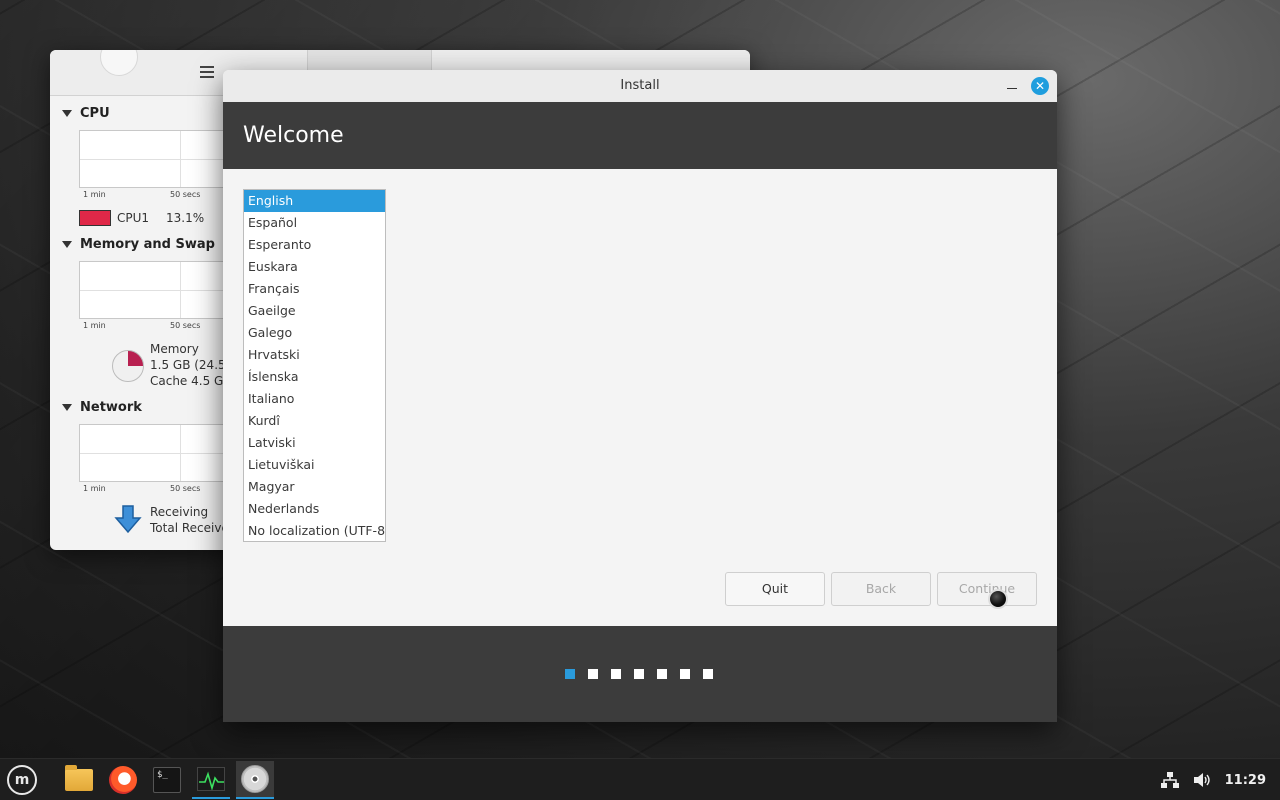 This screenshot has width=1280, height=800. Describe the element at coordinates (1012, 86) in the screenshot. I see `minimize-icon` at that location.